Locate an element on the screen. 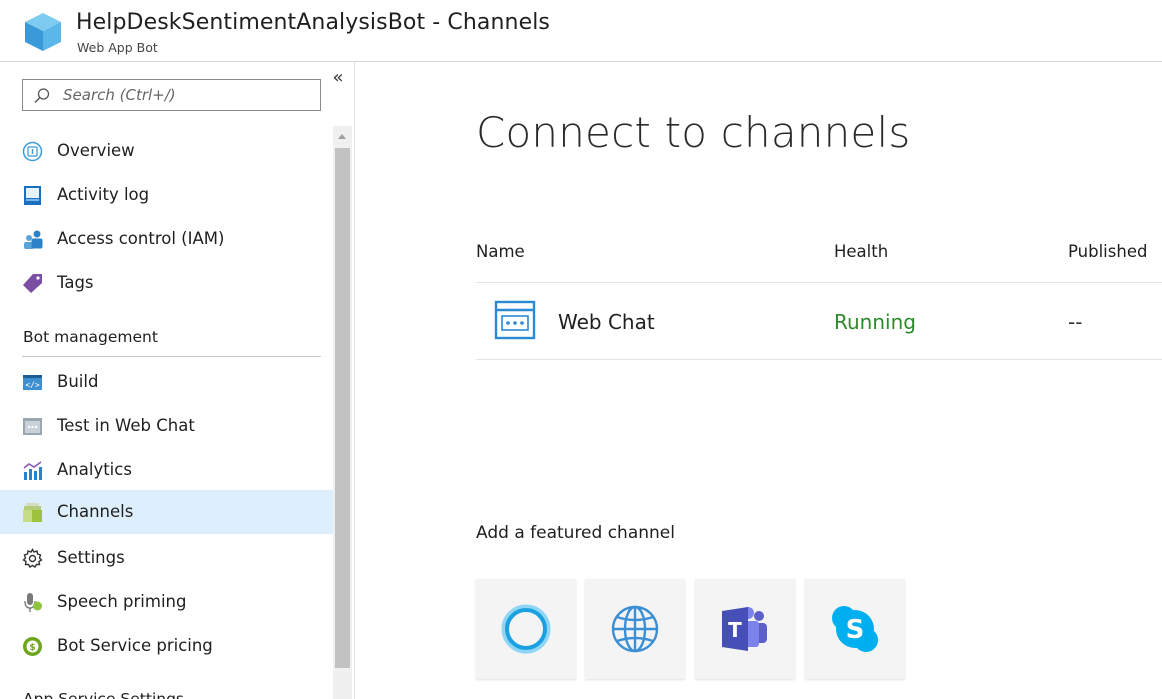 This screenshot has height=699, width=1162. sidebar-item-overview: Overview is located at coordinates (166, 151).